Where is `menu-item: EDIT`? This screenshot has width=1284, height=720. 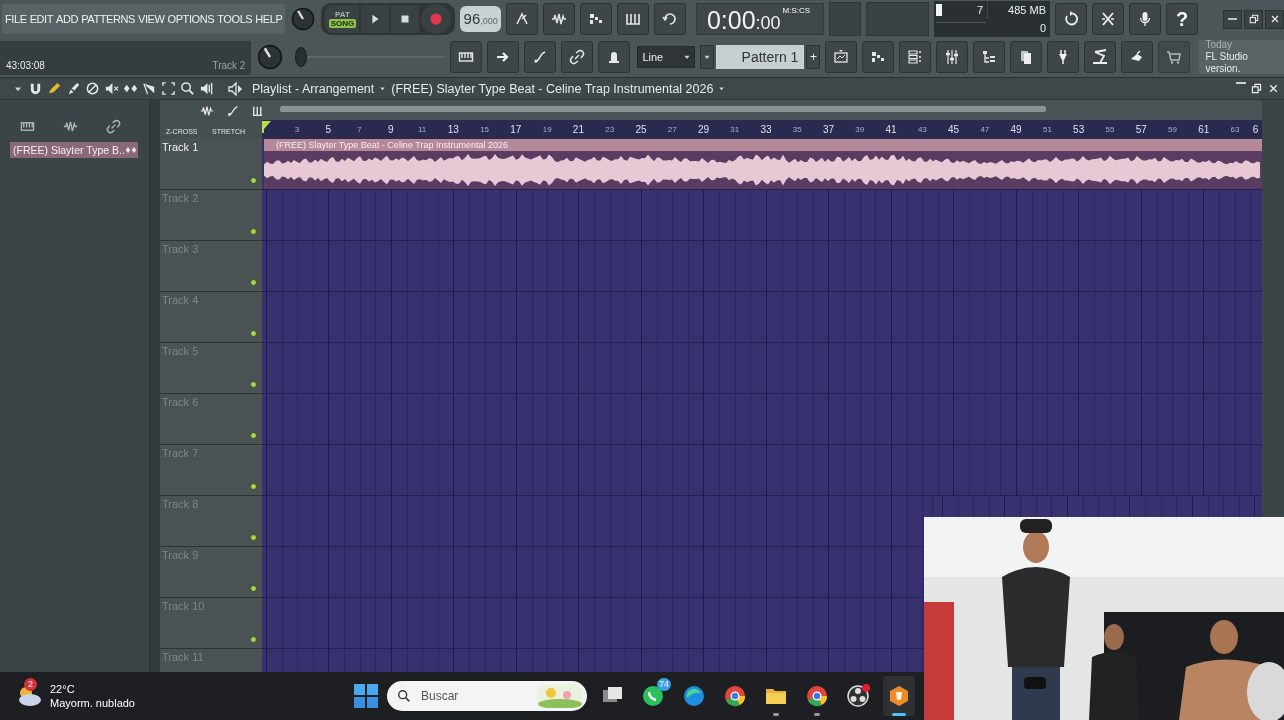
menu-item: EDIT is located at coordinates (41, 19).